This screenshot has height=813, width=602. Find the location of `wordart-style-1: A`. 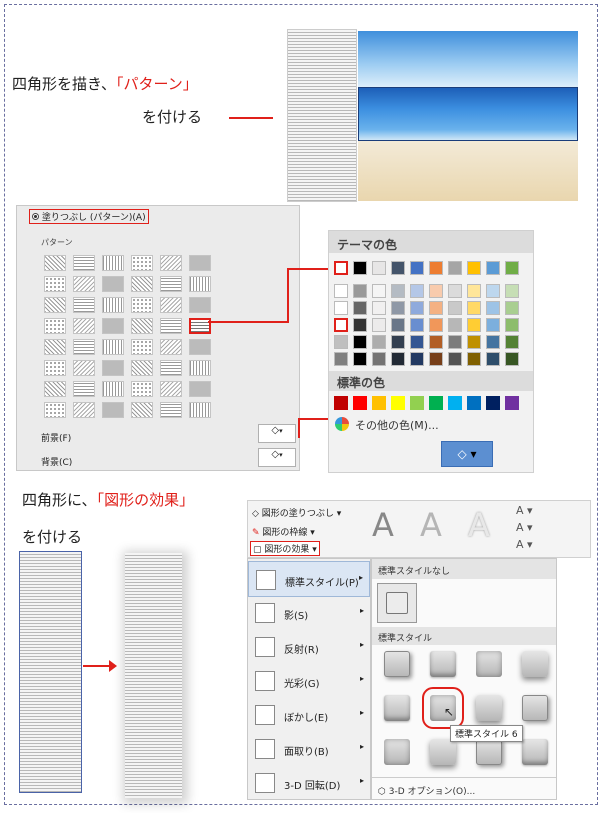

wordart-style-1: A is located at coordinates (383, 526).